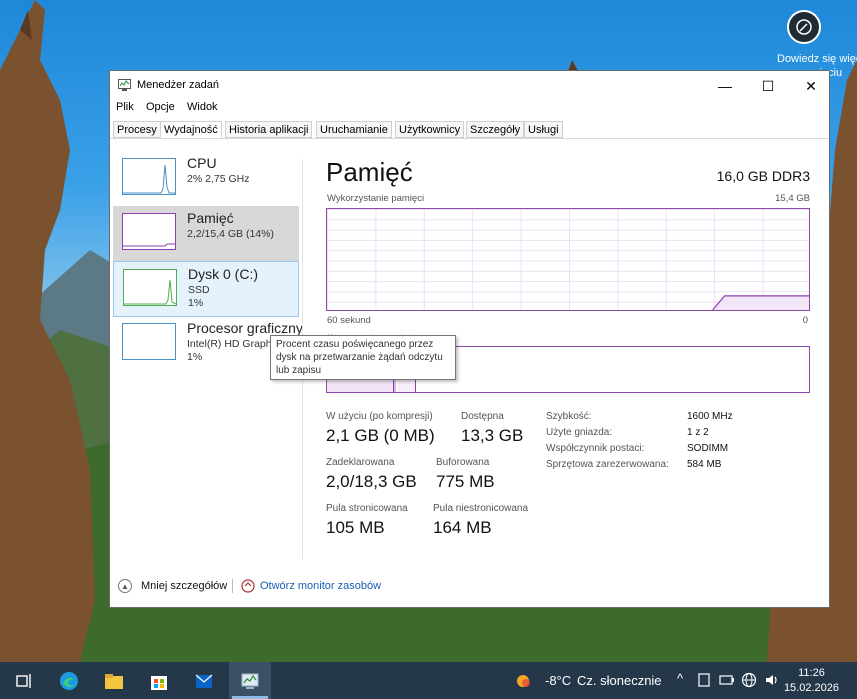  What do you see at coordinates (367, 508) in the screenshot?
I see `paged-pool-label: Pula stronicowana` at bounding box center [367, 508].